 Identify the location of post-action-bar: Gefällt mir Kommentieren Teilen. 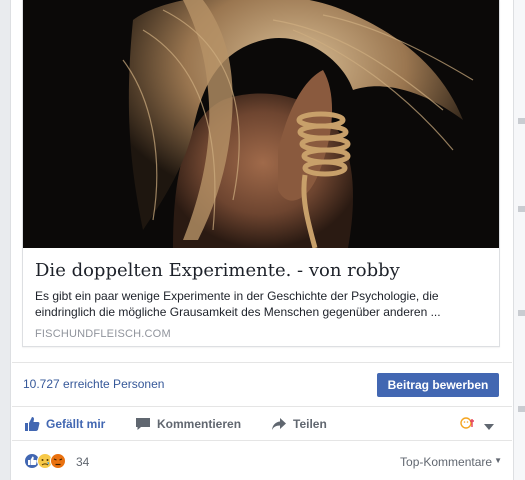
(262, 424).